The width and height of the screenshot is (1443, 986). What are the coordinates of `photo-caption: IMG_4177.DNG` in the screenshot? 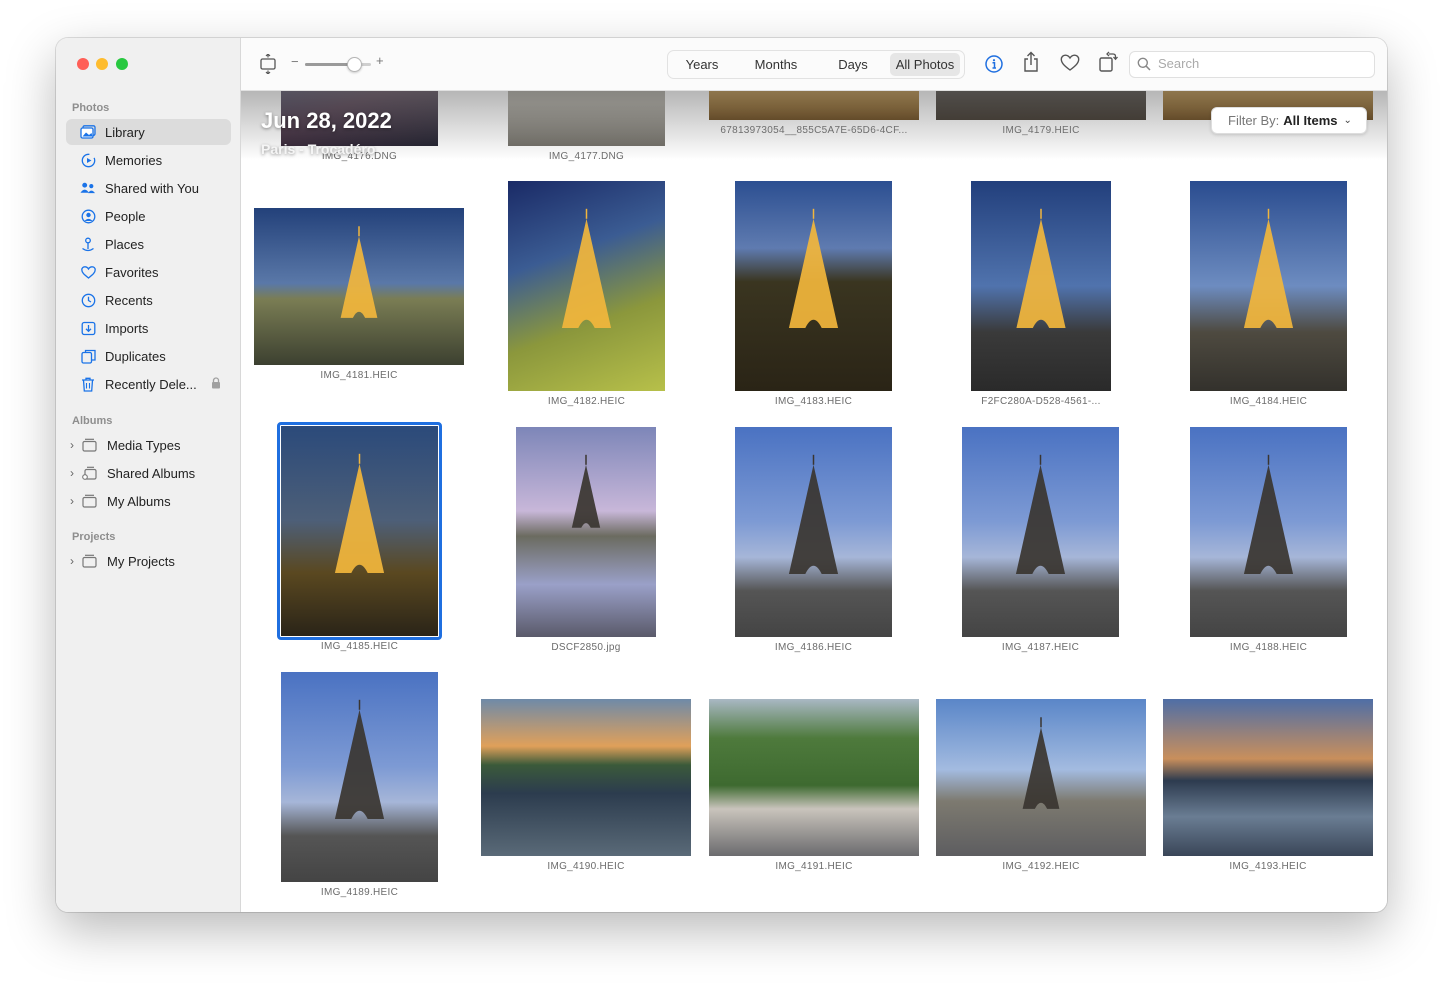 It's located at (586, 156).